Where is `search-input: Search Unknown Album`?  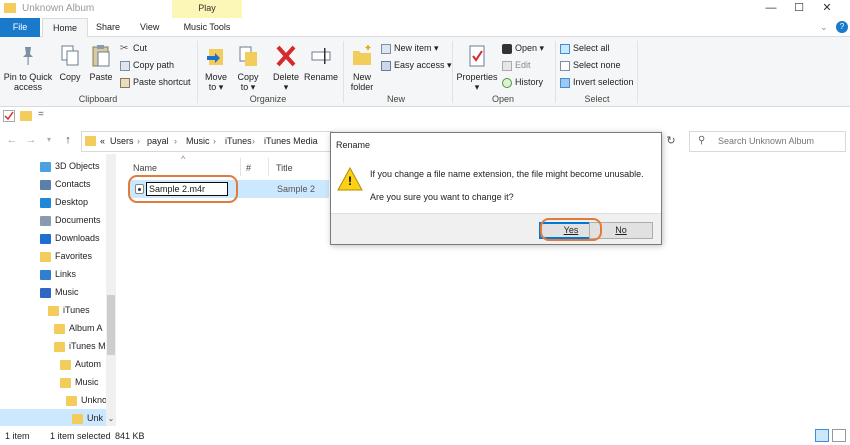 search-input: Search Unknown Album is located at coordinates (766, 141).